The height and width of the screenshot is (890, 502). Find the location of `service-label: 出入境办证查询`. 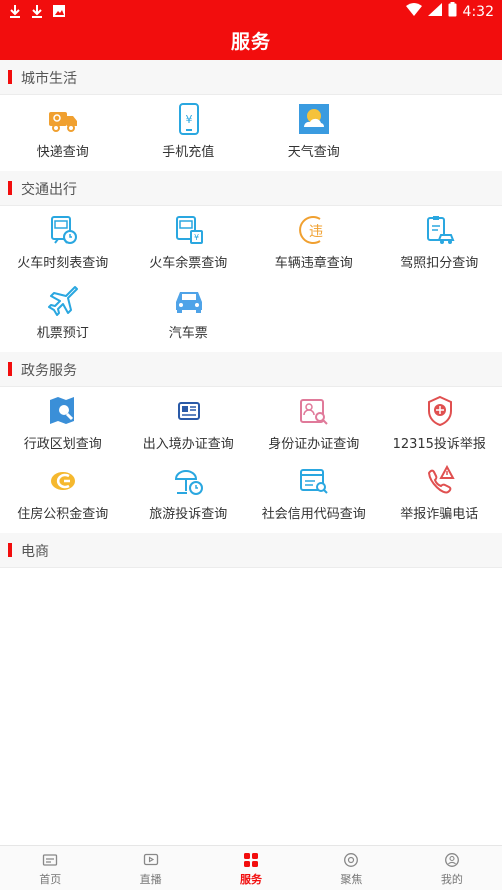

service-label: 出入境办证查询 is located at coordinates (188, 444).